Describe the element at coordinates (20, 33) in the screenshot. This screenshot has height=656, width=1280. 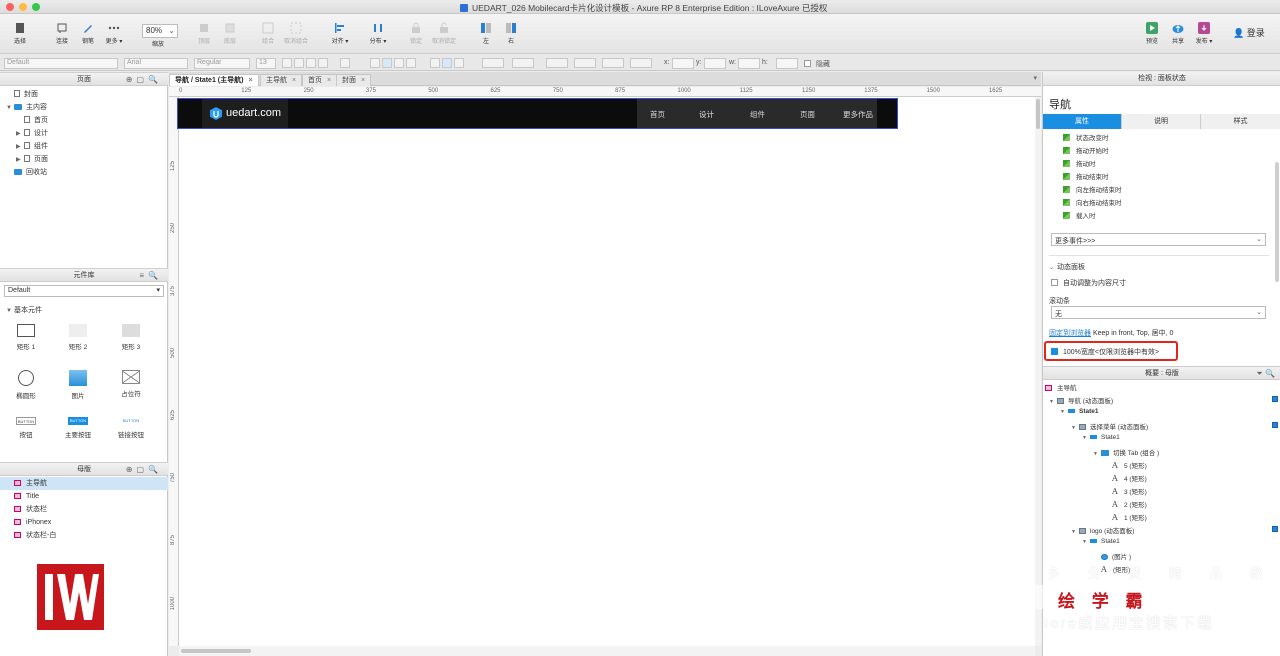
I see `select-tool-button: 选择` at that location.